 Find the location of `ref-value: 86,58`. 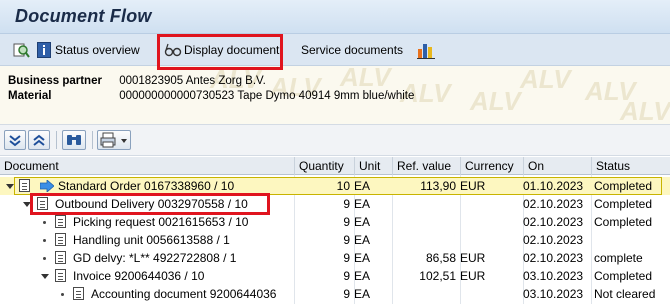

ref-value: 86,58 is located at coordinates (440, 258).